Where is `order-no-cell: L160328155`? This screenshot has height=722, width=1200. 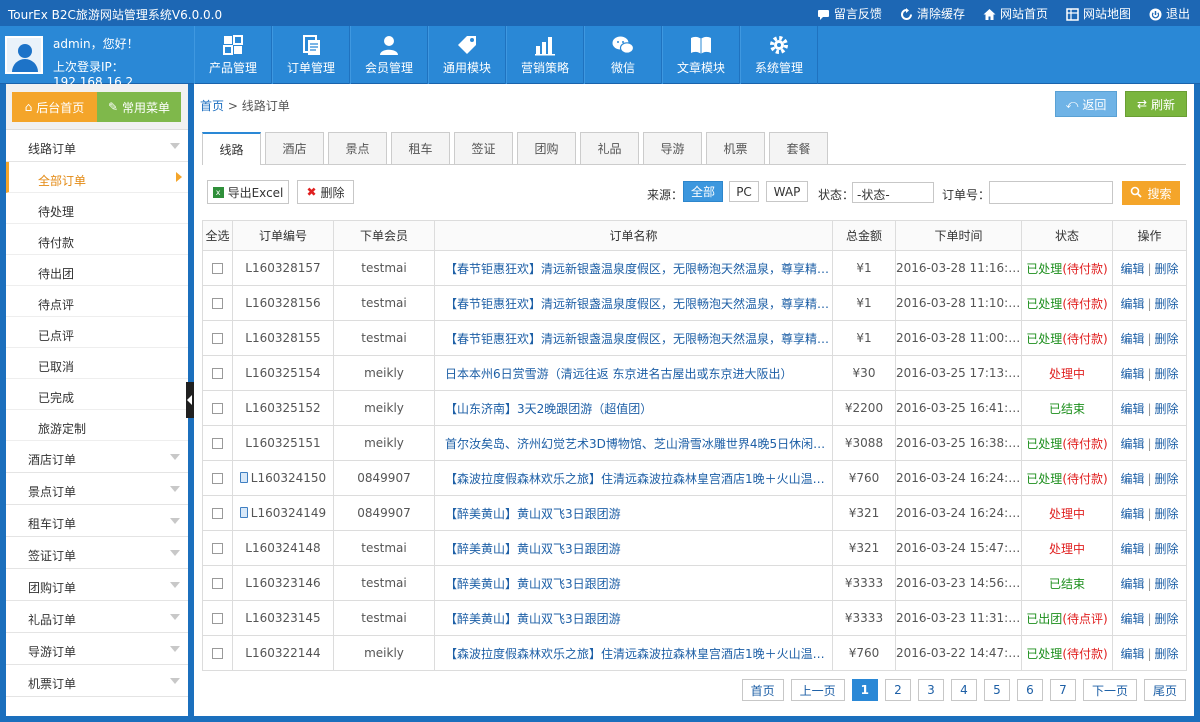 order-no-cell: L160328155 is located at coordinates (283, 338).